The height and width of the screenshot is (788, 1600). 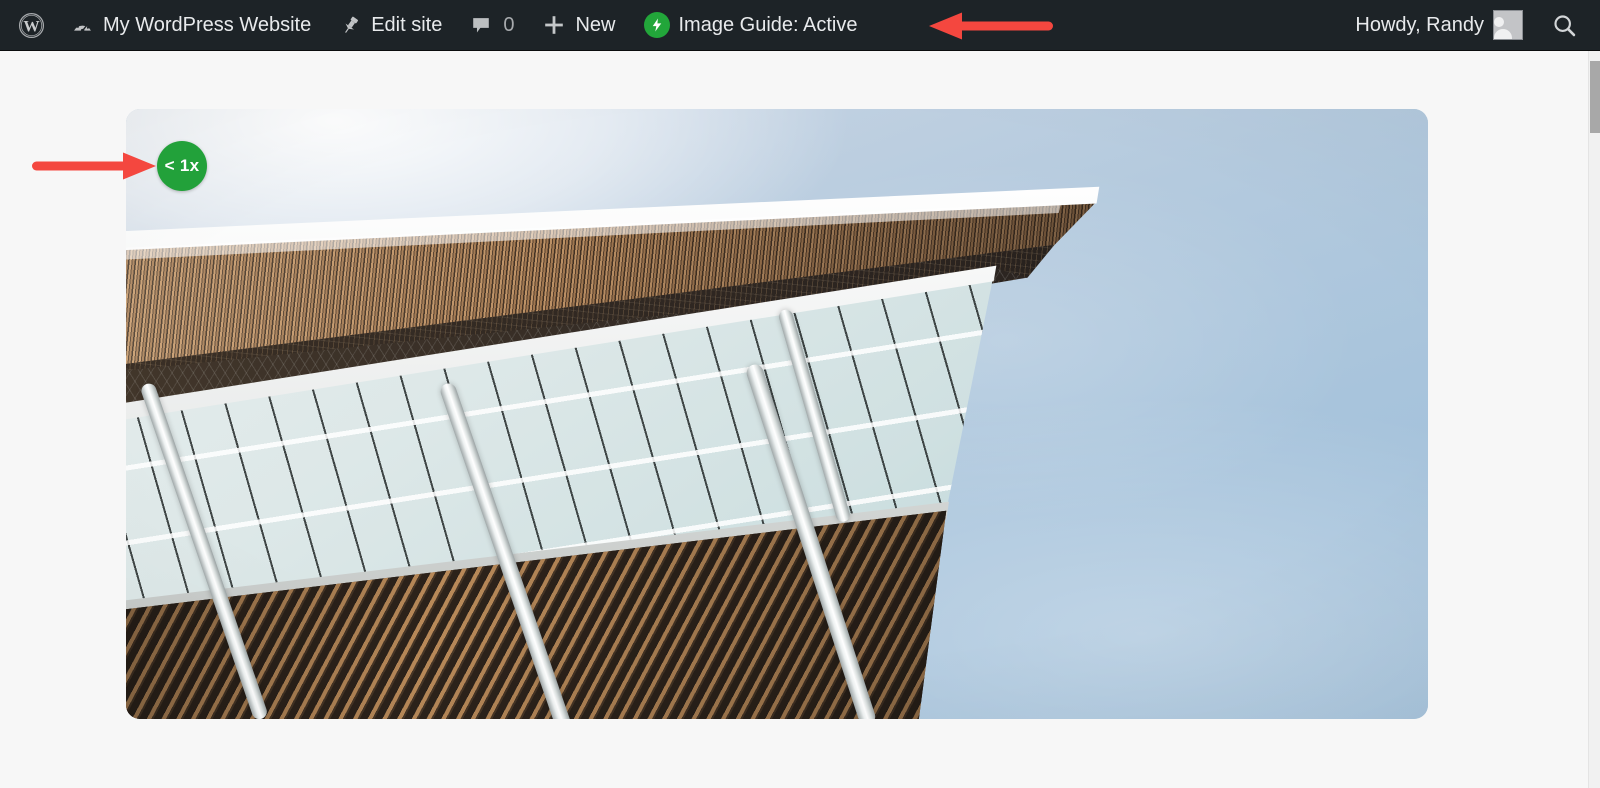 I want to click on edit-site-button: Edit site, so click(x=390, y=25).